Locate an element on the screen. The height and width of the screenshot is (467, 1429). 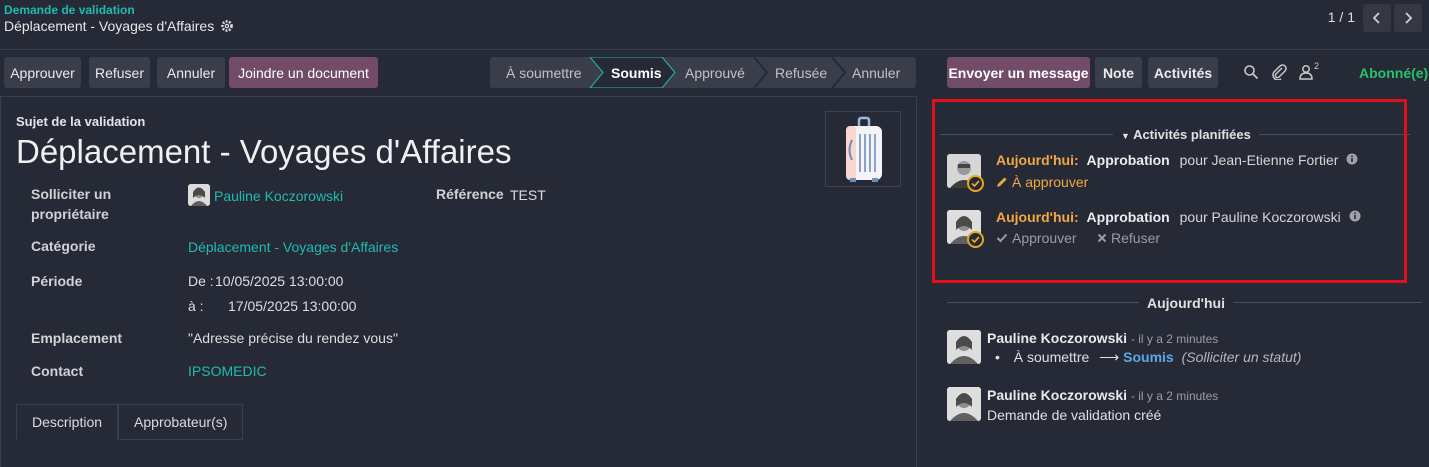
stage-cancelled: Annuler is located at coordinates (876, 72).